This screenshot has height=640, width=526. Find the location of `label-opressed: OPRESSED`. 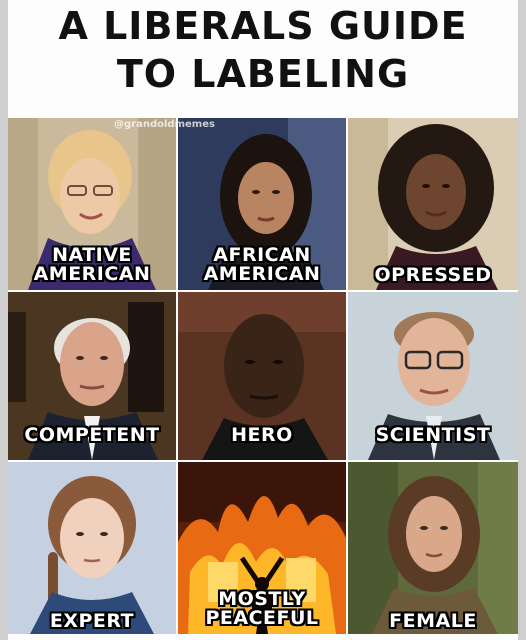

label-opressed: OPRESSED is located at coordinates (433, 275).